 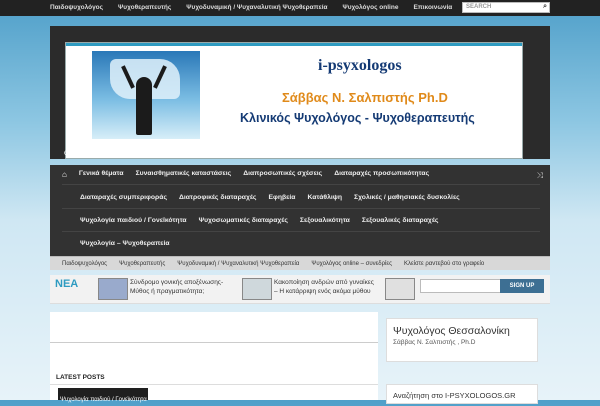 I want to click on nav-item: Εφηβεία, so click(x=281, y=197).